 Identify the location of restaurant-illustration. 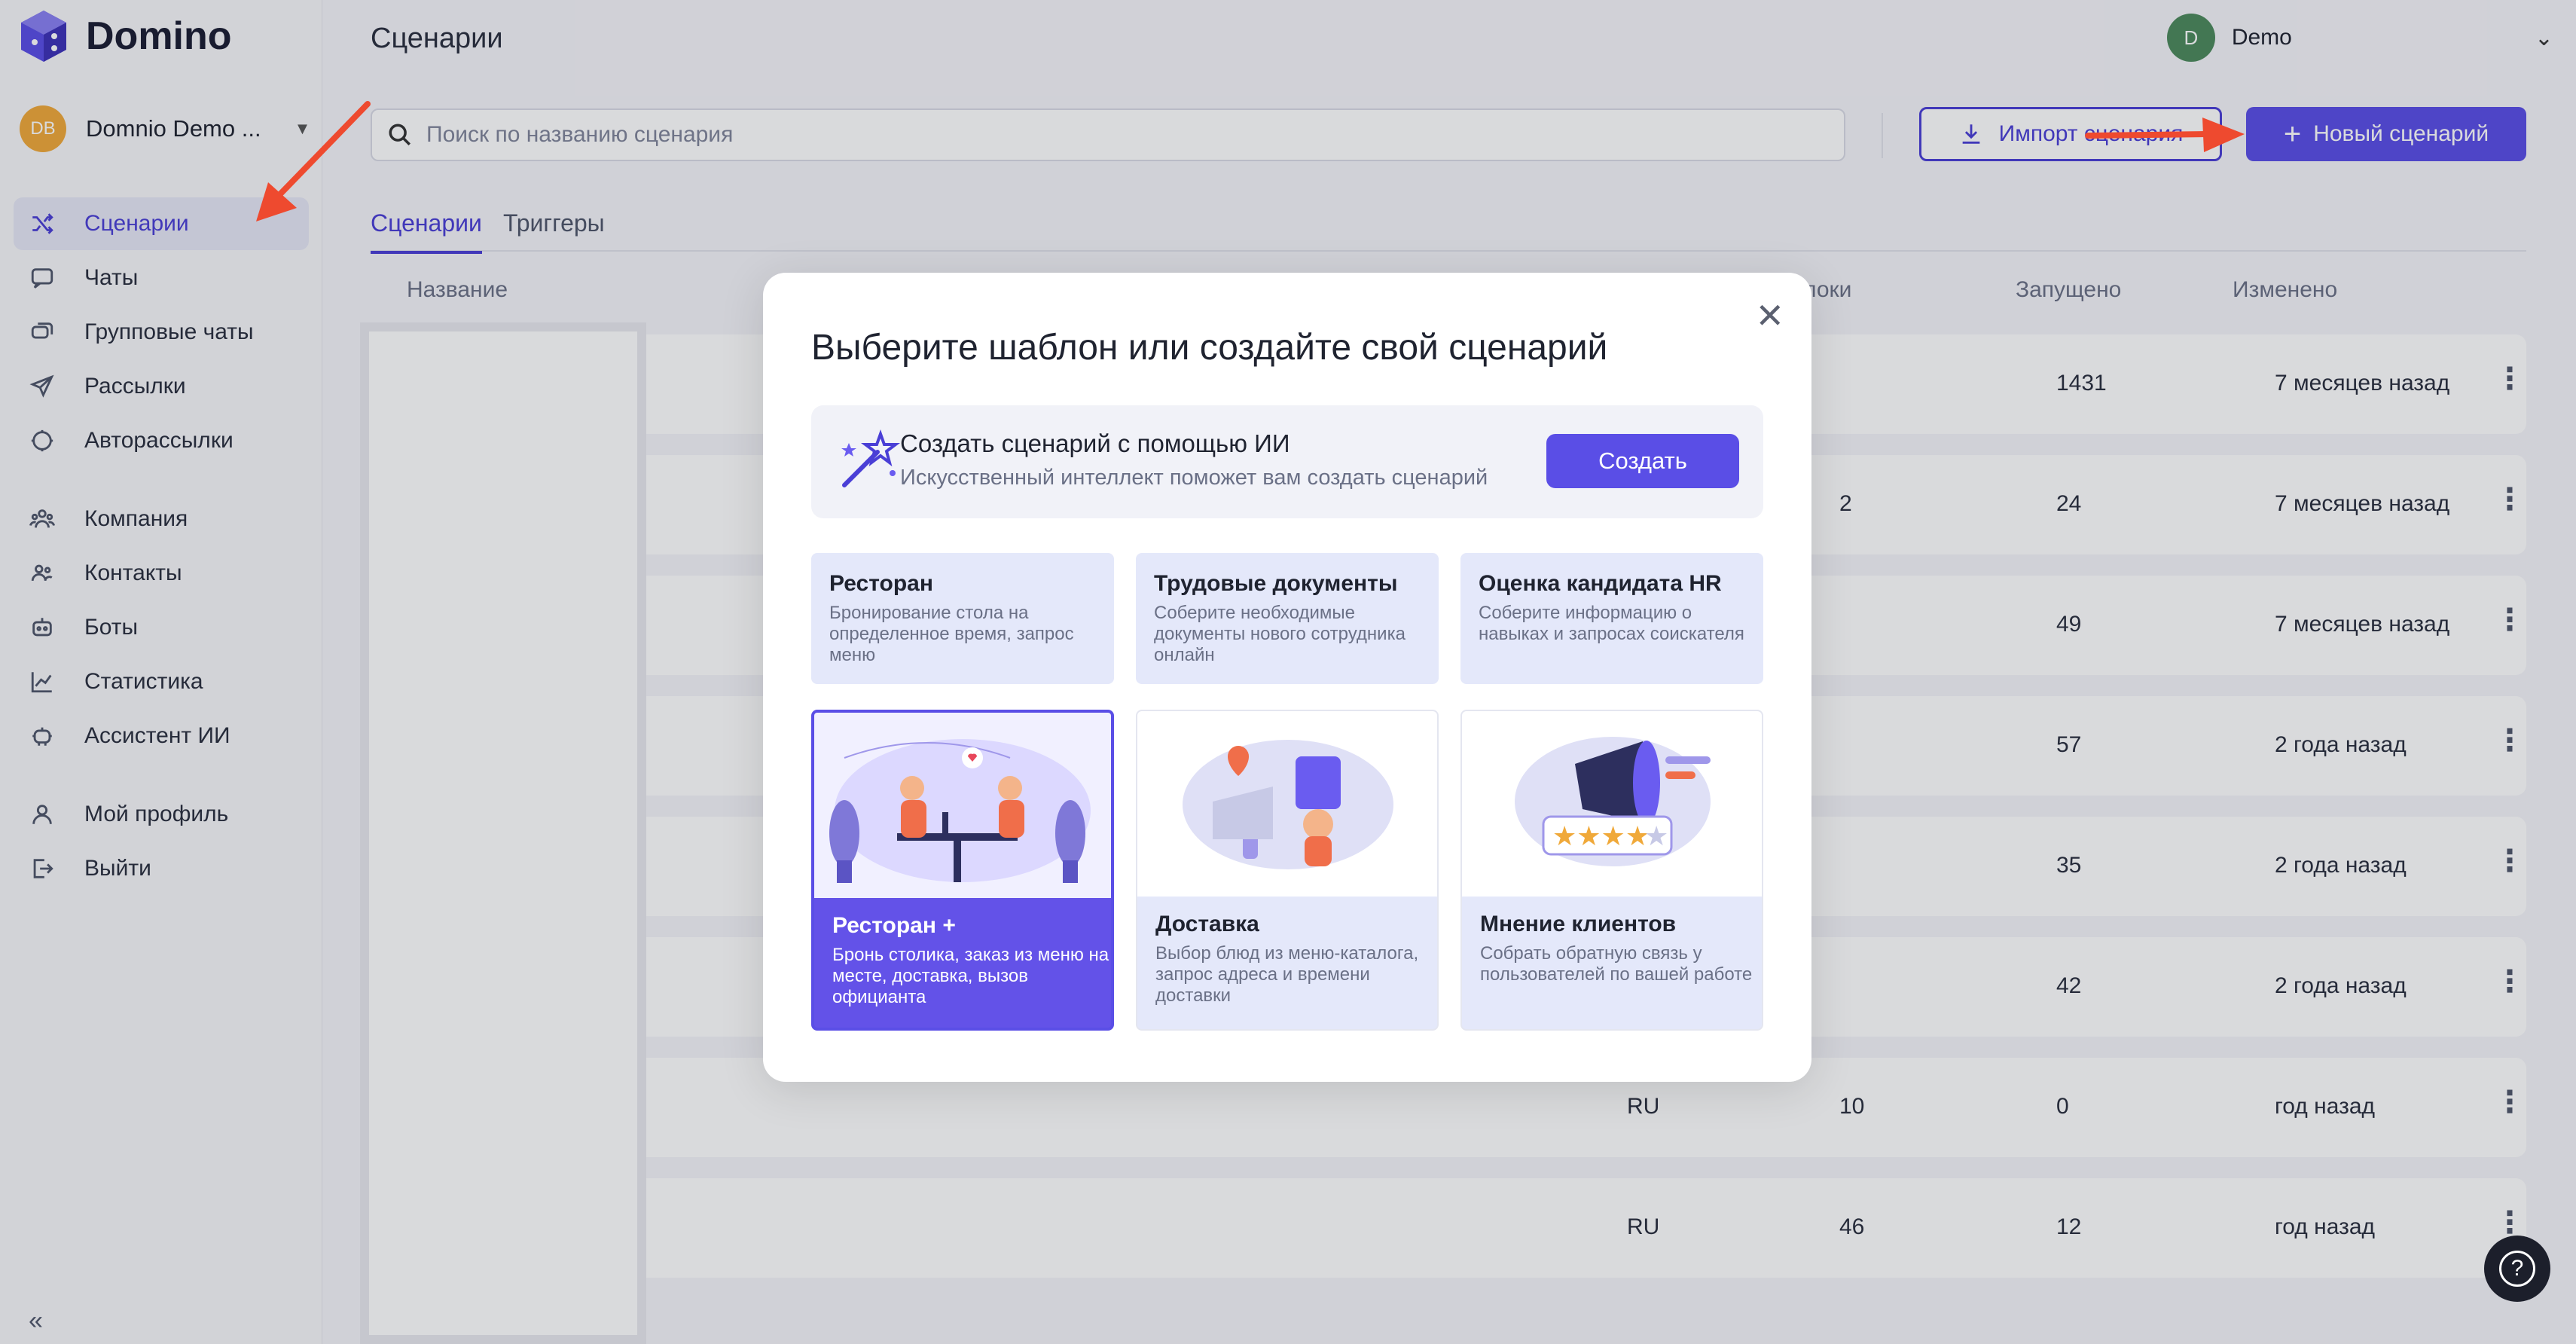
(963, 805).